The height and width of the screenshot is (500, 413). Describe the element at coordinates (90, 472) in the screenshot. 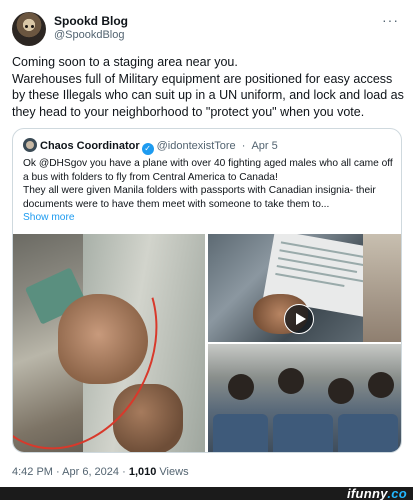

I see `tweet-date: Apr 6, 2024` at that location.